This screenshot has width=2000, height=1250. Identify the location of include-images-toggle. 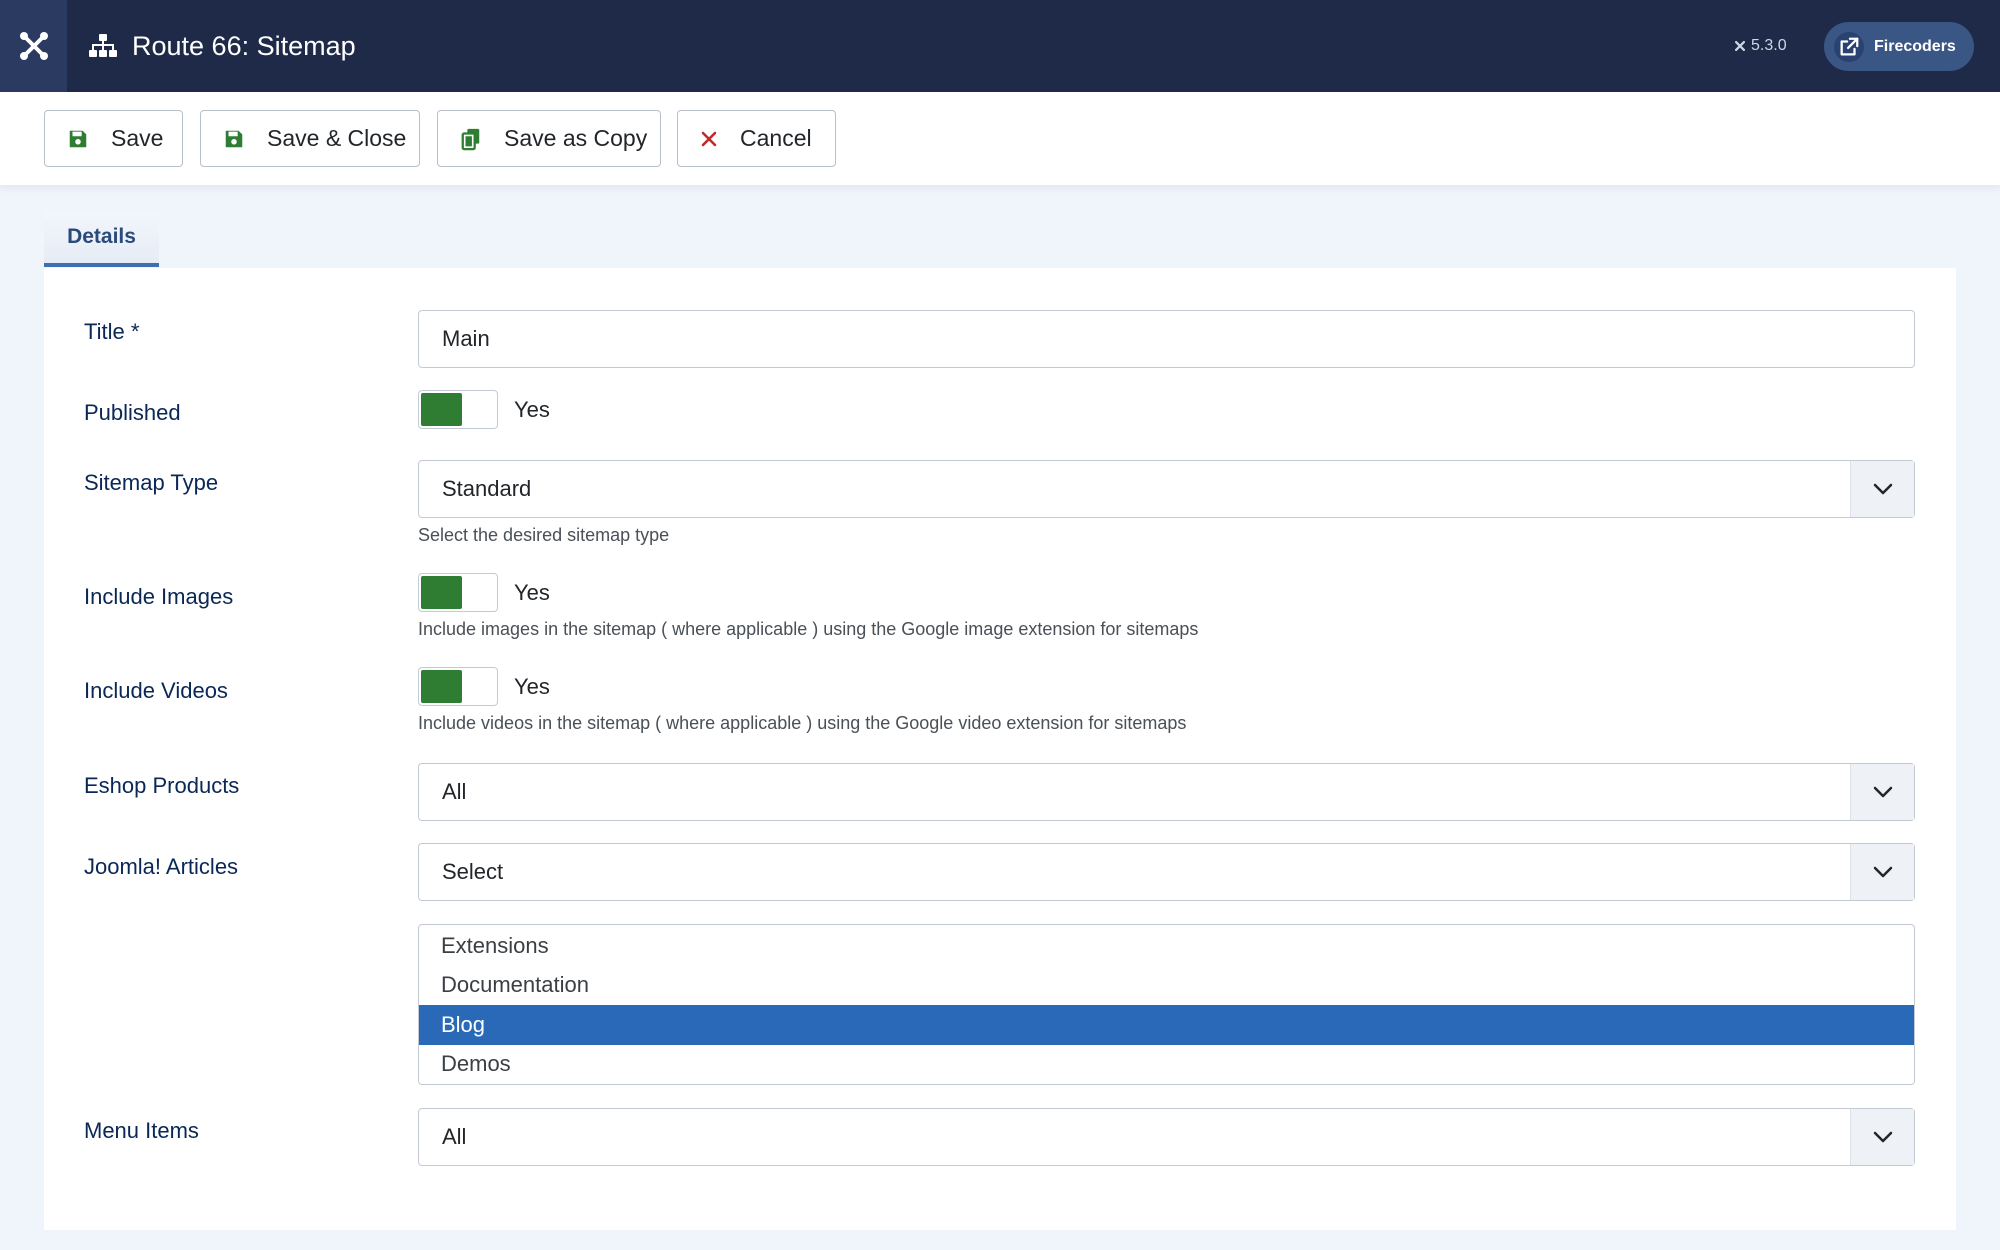
(458, 592).